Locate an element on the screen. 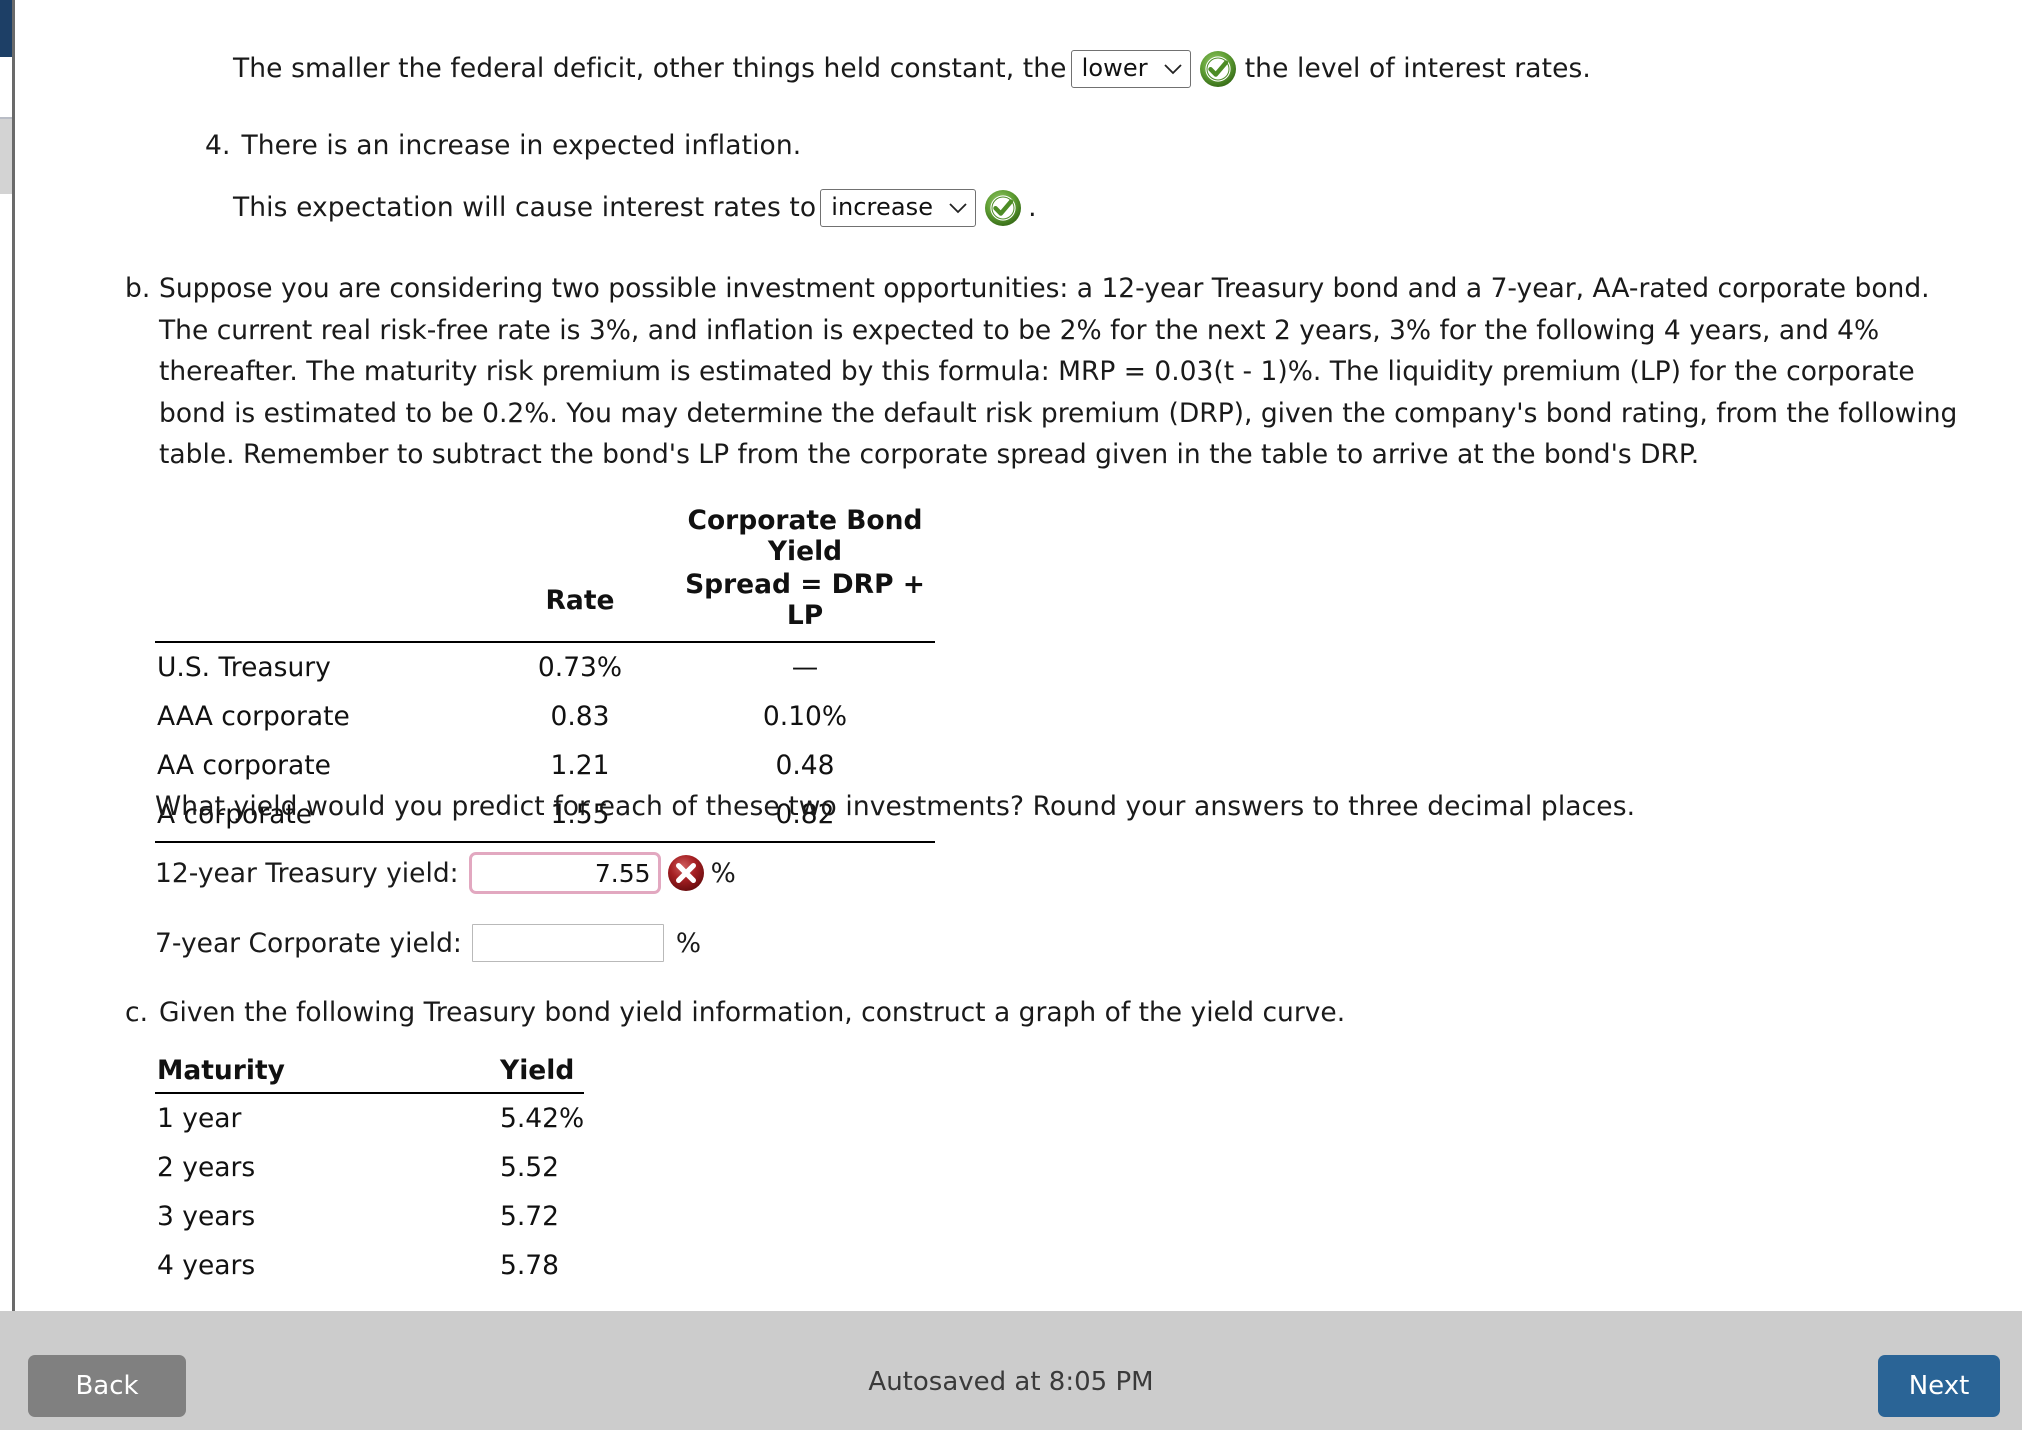 This screenshot has height=1430, width=2022. inflation-select: increase is located at coordinates (898, 207).